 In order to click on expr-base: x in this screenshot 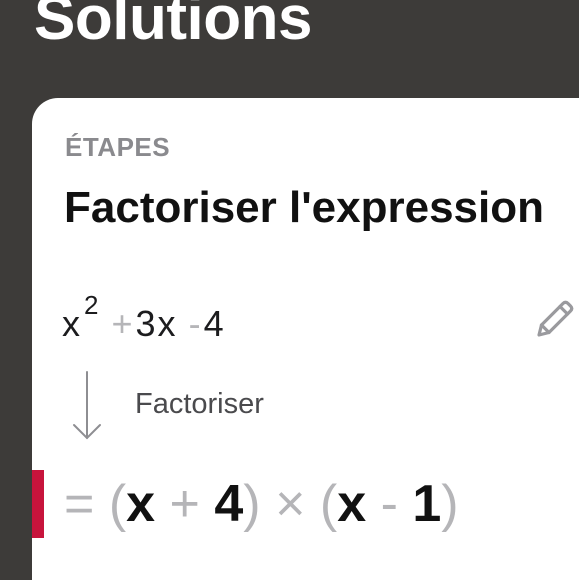, I will do `click(71, 323)`.